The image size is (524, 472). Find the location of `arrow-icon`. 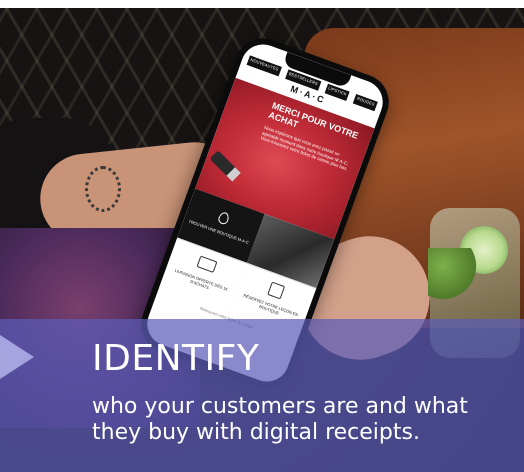

arrow-icon is located at coordinates (17, 357).